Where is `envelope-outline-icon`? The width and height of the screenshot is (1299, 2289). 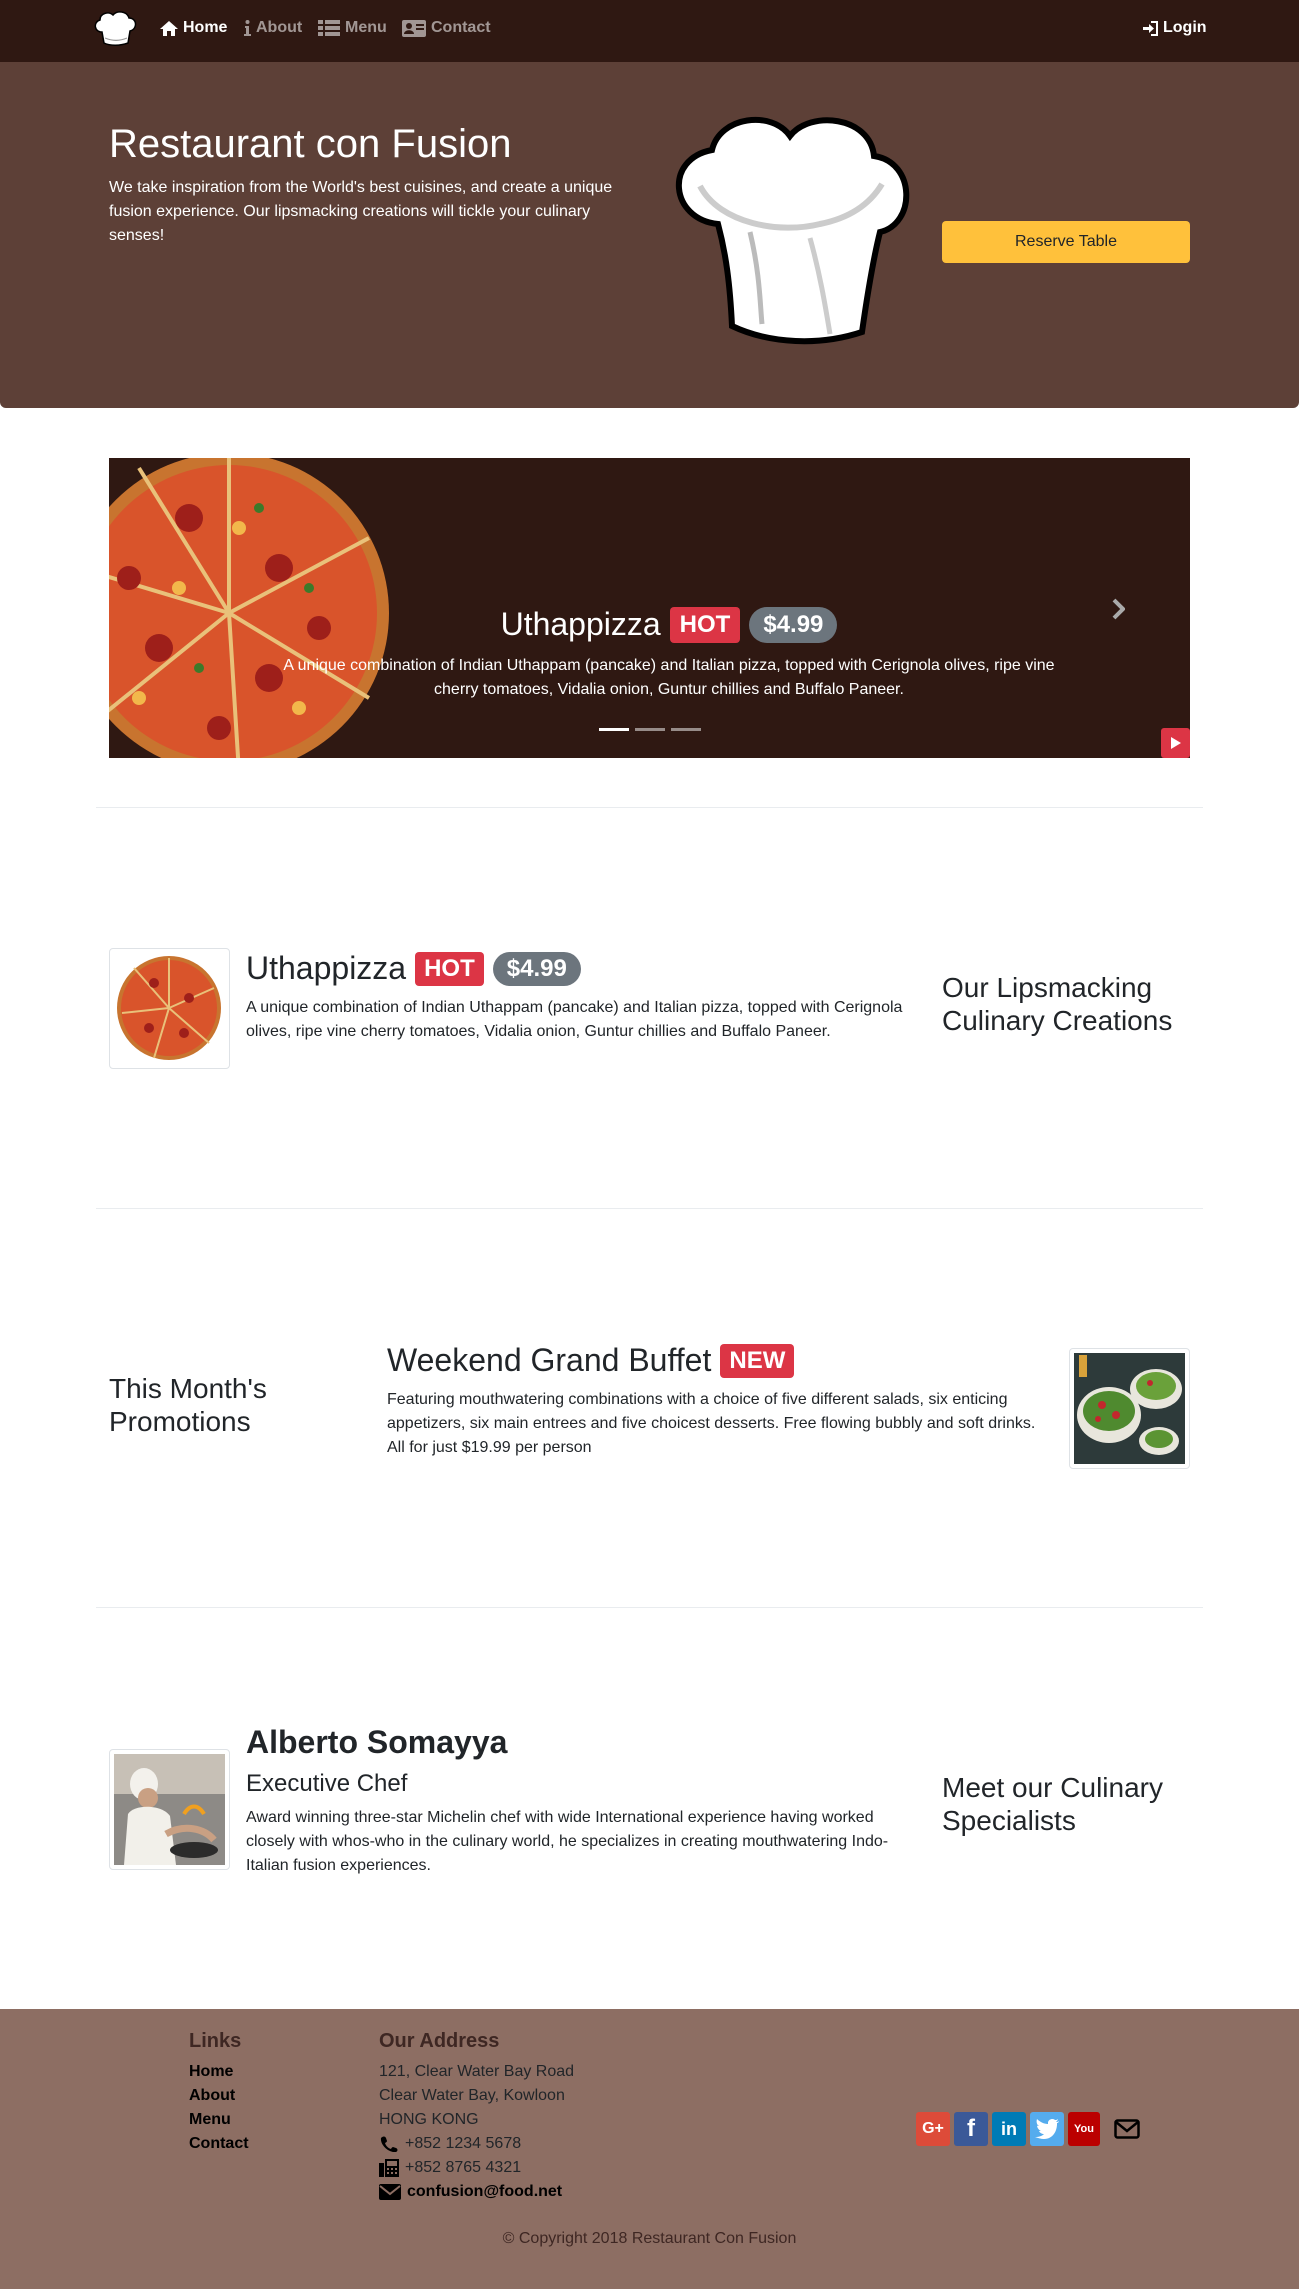
envelope-outline-icon is located at coordinates (1127, 2129).